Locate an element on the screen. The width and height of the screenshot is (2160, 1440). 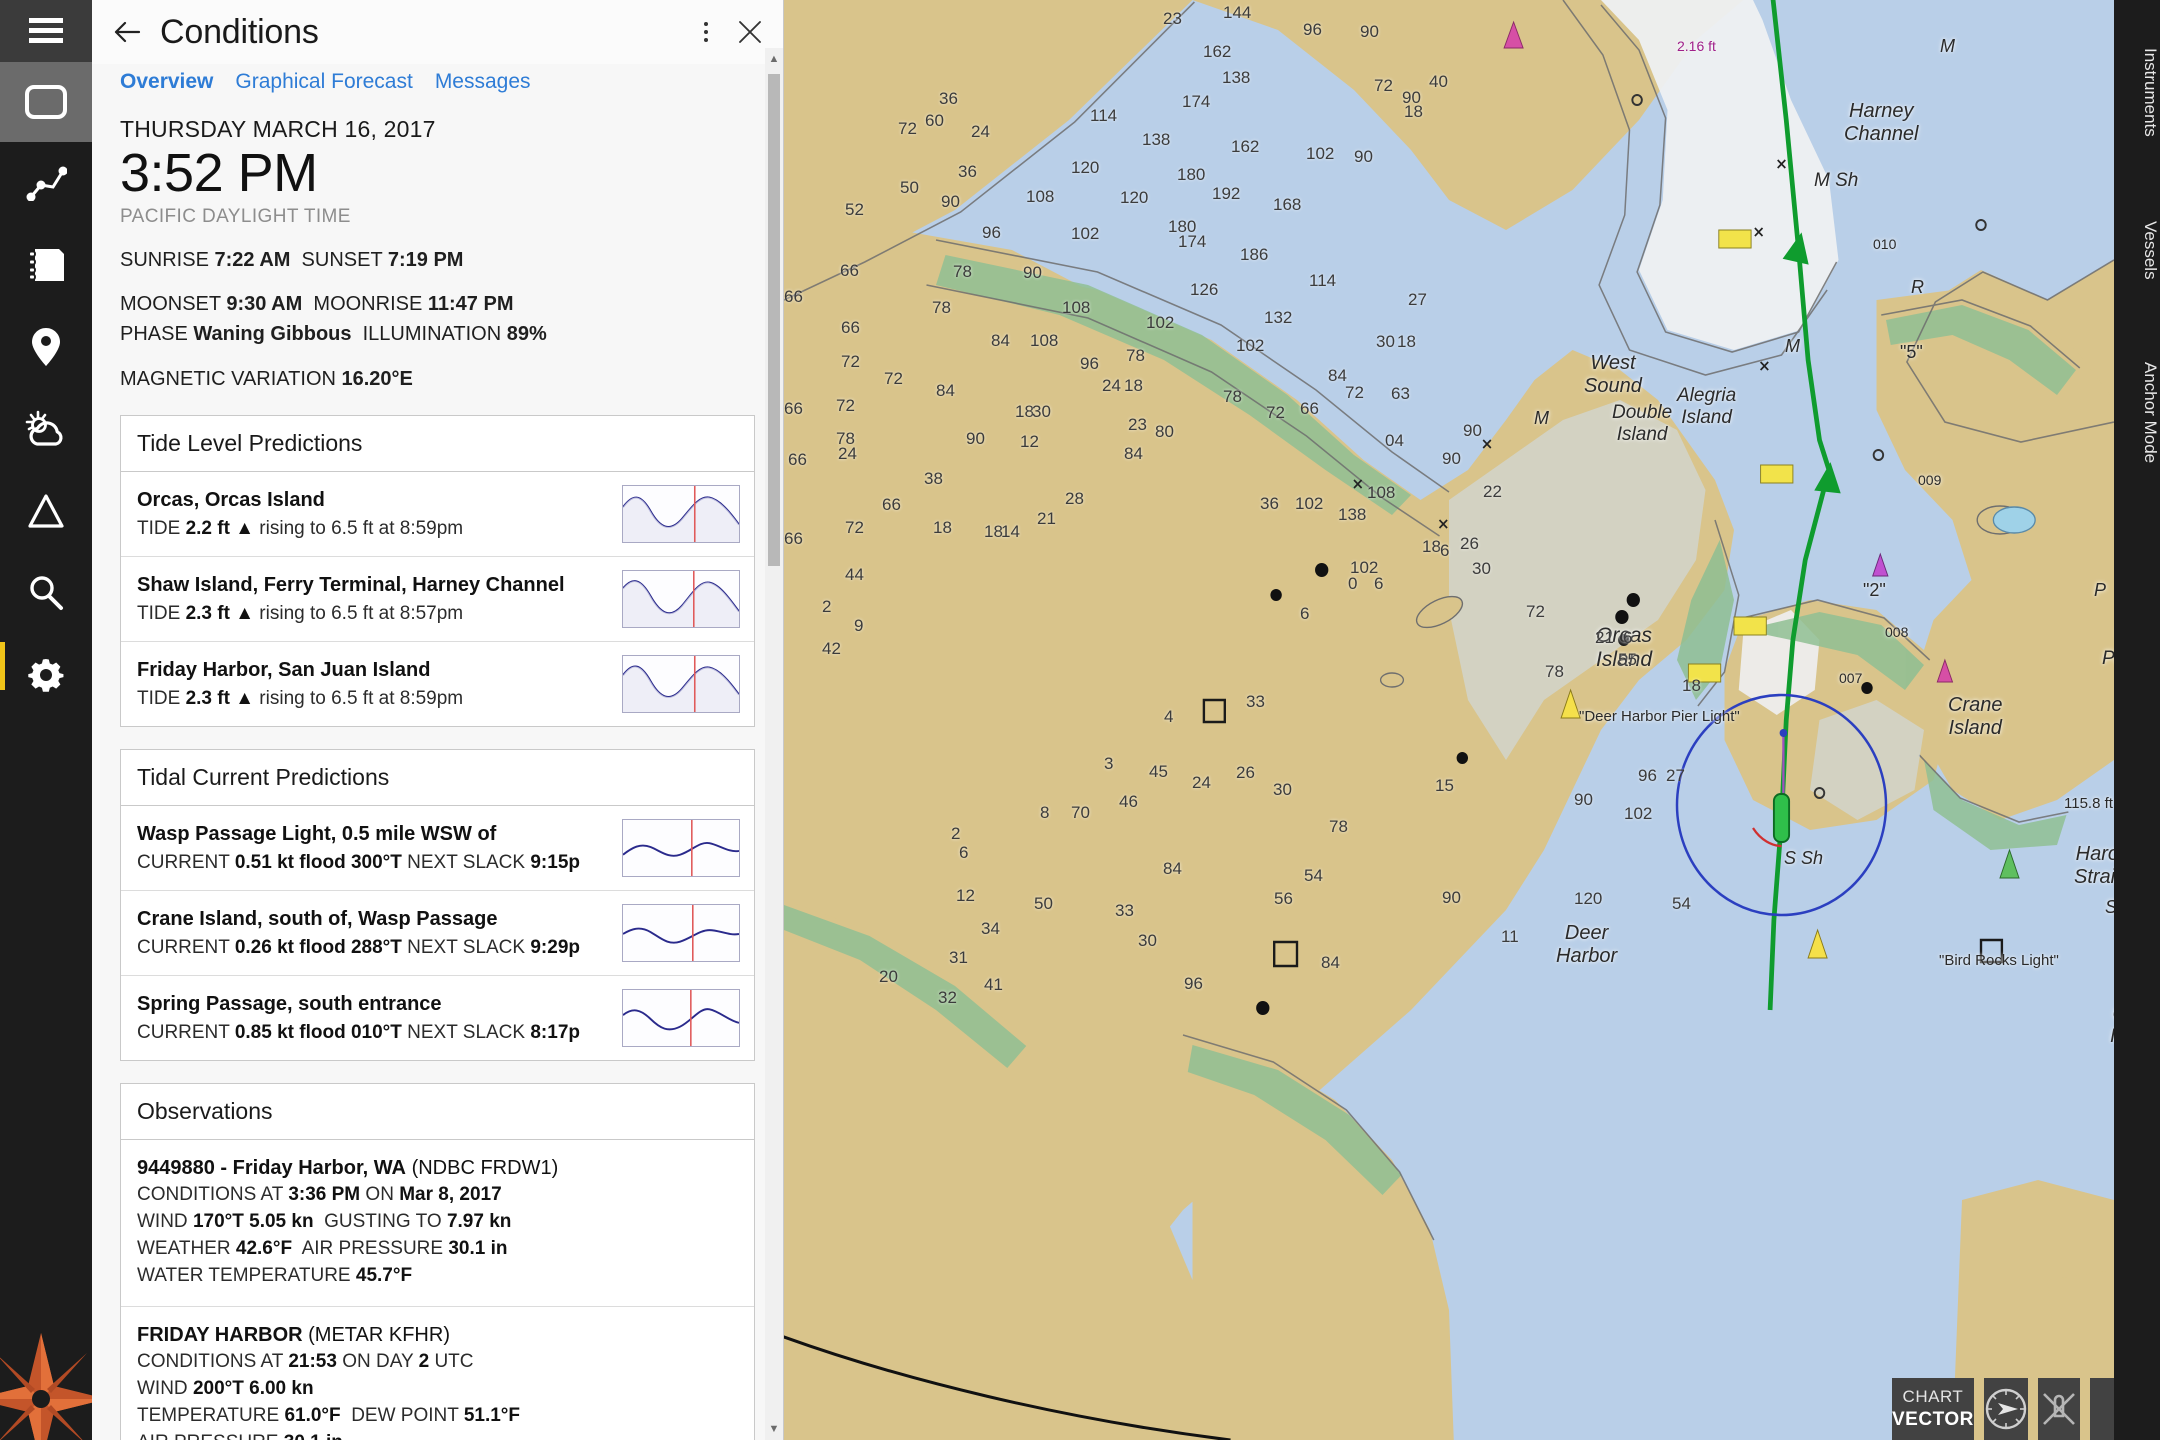
chart-mode-value: VECTOR is located at coordinates (1933, 1419).